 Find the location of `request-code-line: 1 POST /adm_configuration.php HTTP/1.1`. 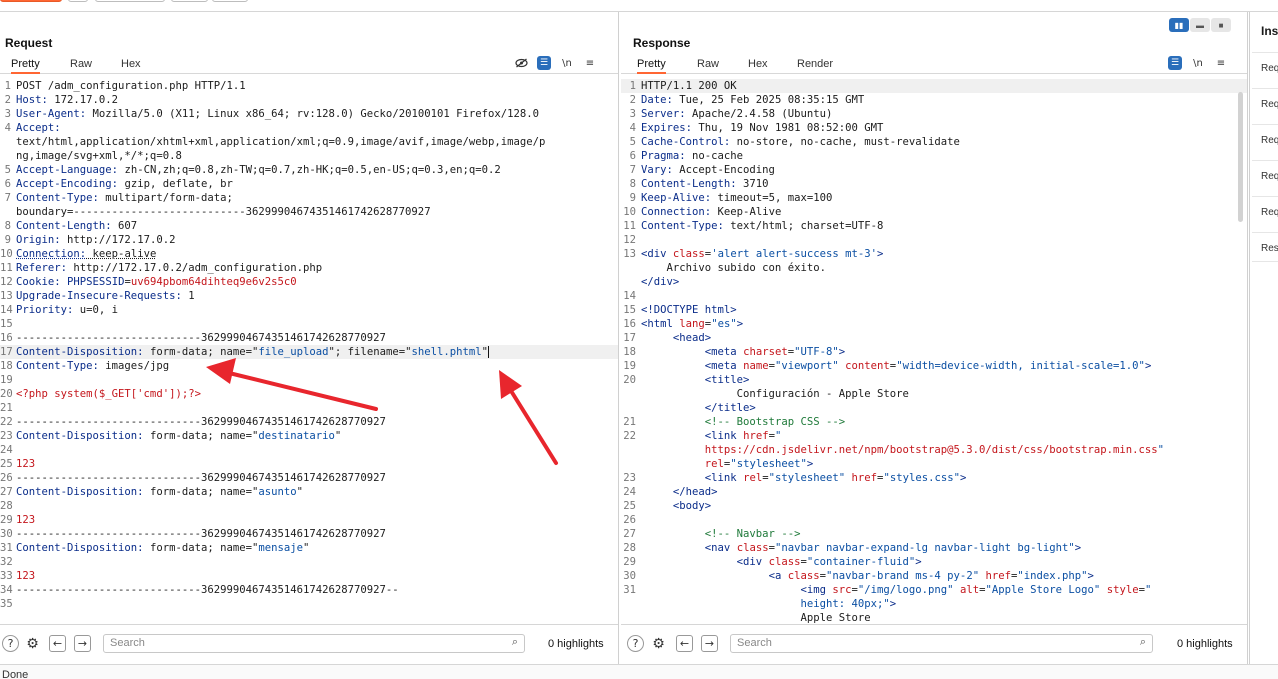

request-code-line: 1 POST /adm_configuration.php HTTP/1.1 is located at coordinates (309, 86).